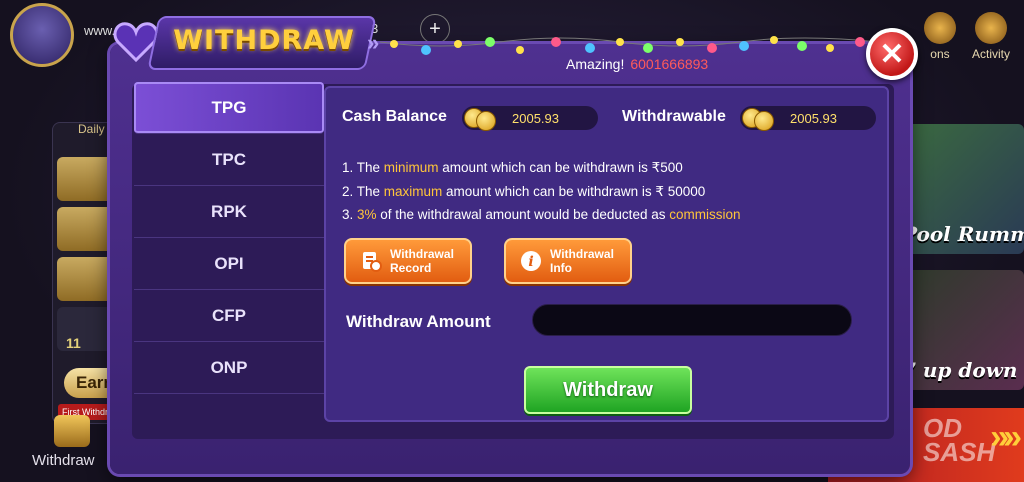  I want to click on dialog-title-badge: WITHDRAW », so click(248, 42).